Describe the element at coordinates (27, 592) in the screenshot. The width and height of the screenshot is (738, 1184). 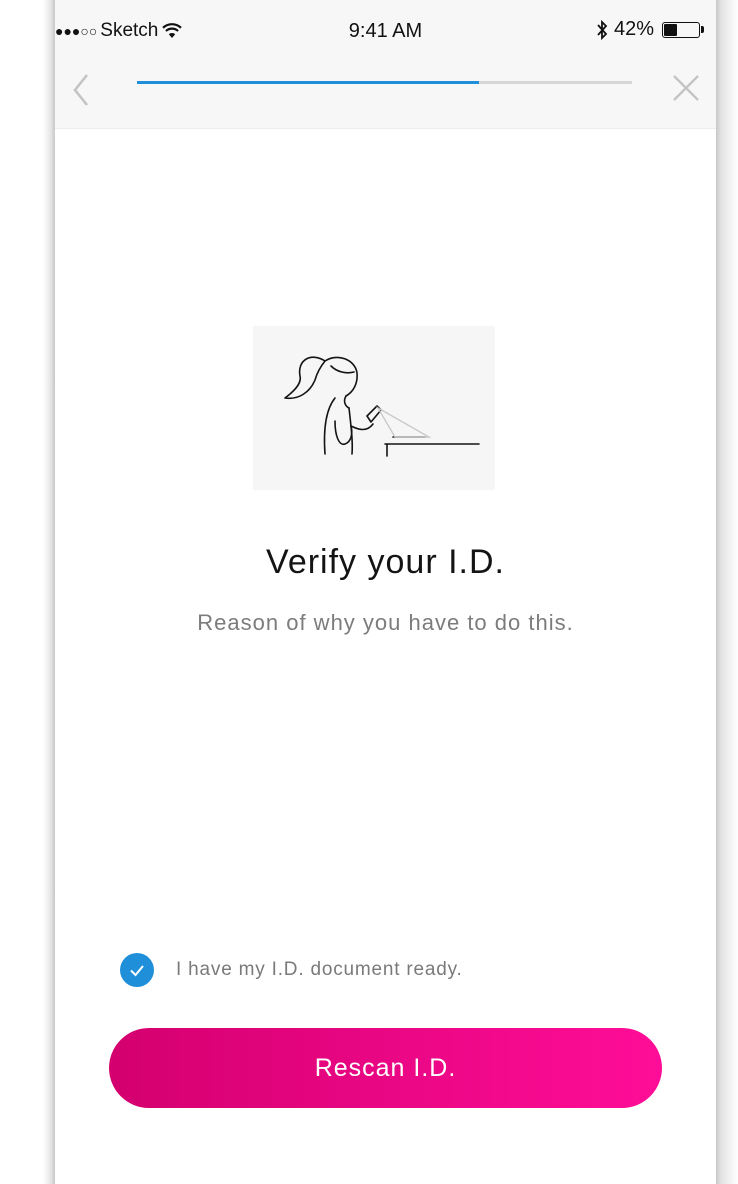
I see `device-frame-left` at that location.